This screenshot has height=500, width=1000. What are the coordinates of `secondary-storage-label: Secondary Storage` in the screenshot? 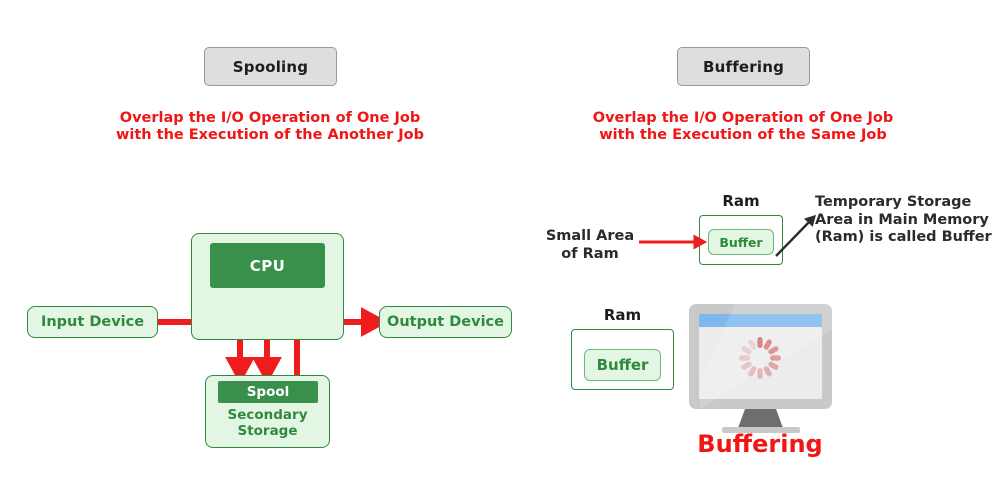 It's located at (267, 423).